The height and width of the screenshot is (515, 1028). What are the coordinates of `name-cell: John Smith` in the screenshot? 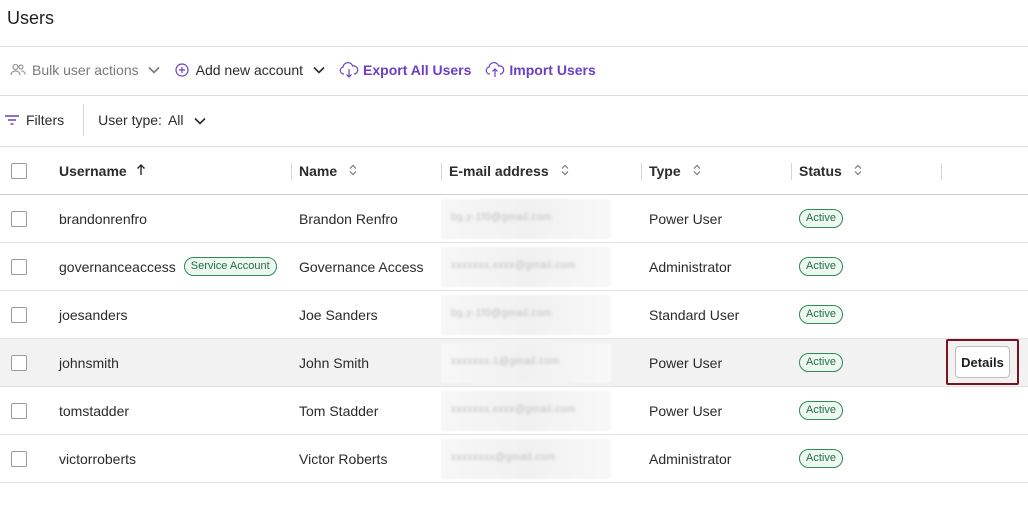 It's located at (334, 362).